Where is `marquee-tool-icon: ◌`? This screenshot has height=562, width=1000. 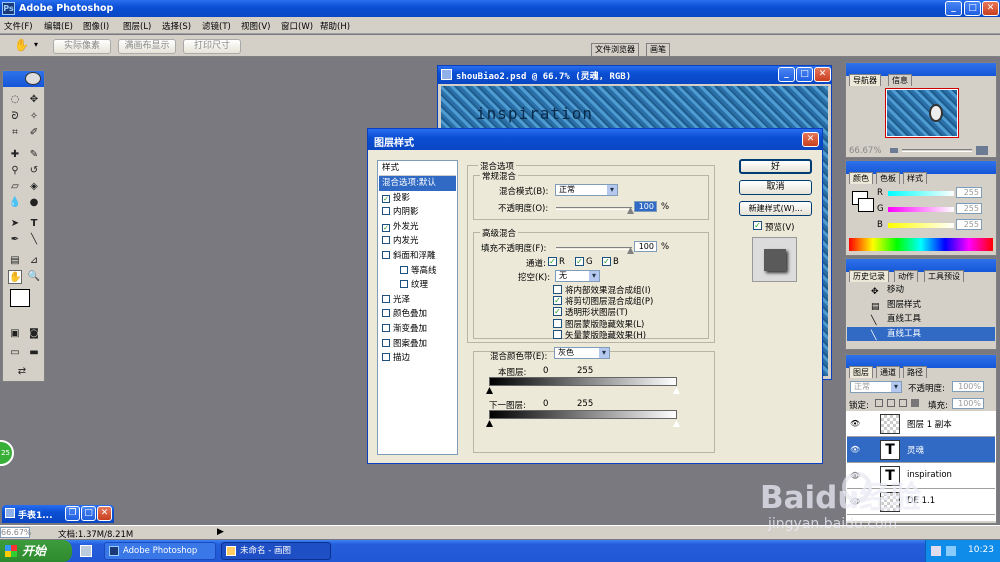 marquee-tool-icon: ◌ is located at coordinates (15, 100).